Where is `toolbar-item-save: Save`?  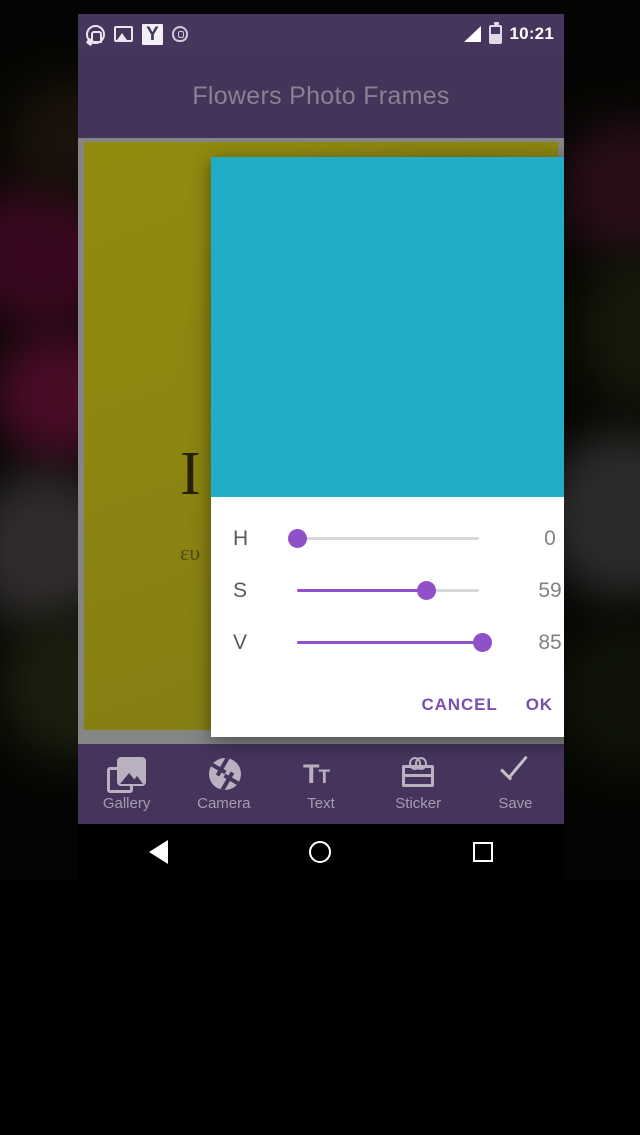
toolbar-item-save: Save is located at coordinates (515, 784).